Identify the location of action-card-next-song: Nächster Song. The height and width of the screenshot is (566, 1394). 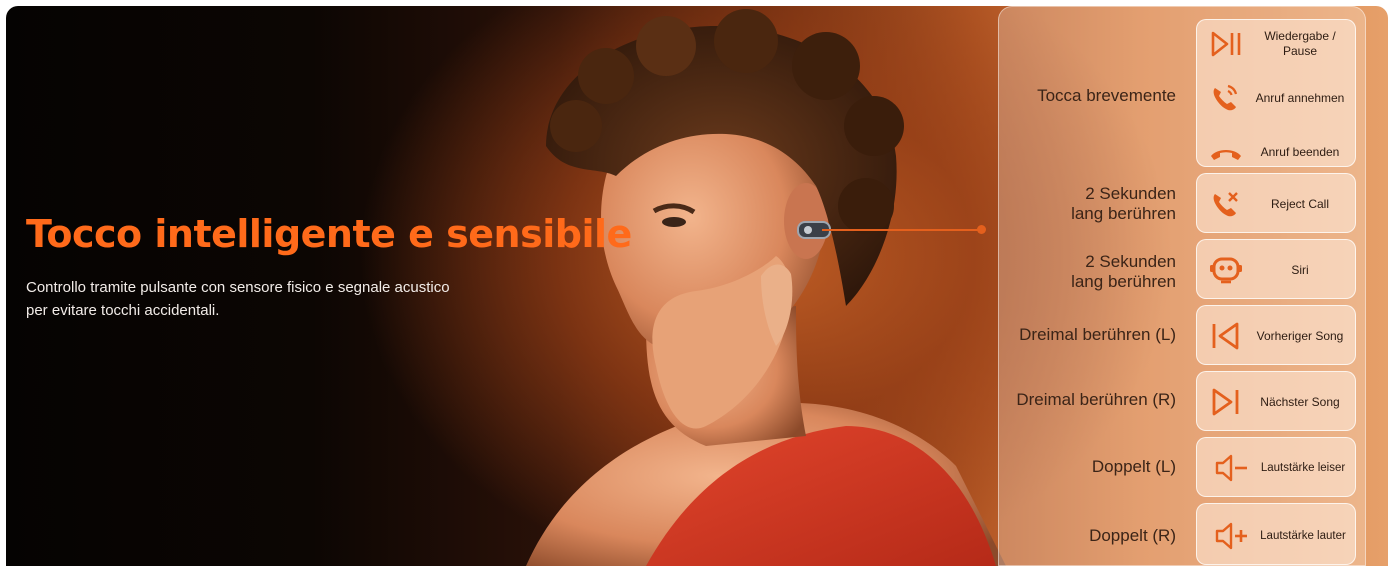
(1276, 401).